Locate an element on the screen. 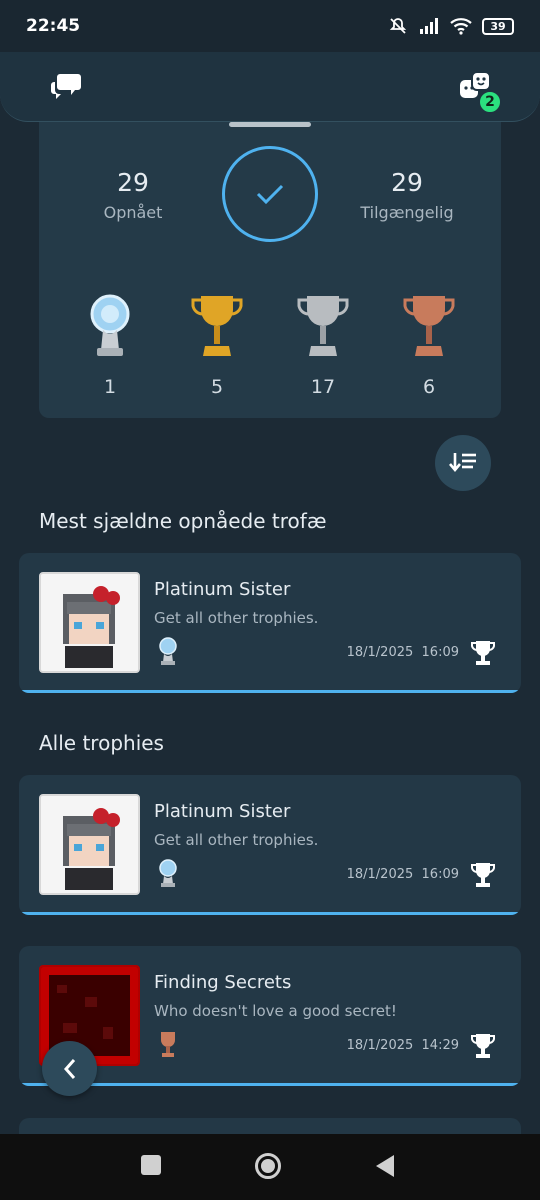  wifi-icon is located at coordinates (461, 26).